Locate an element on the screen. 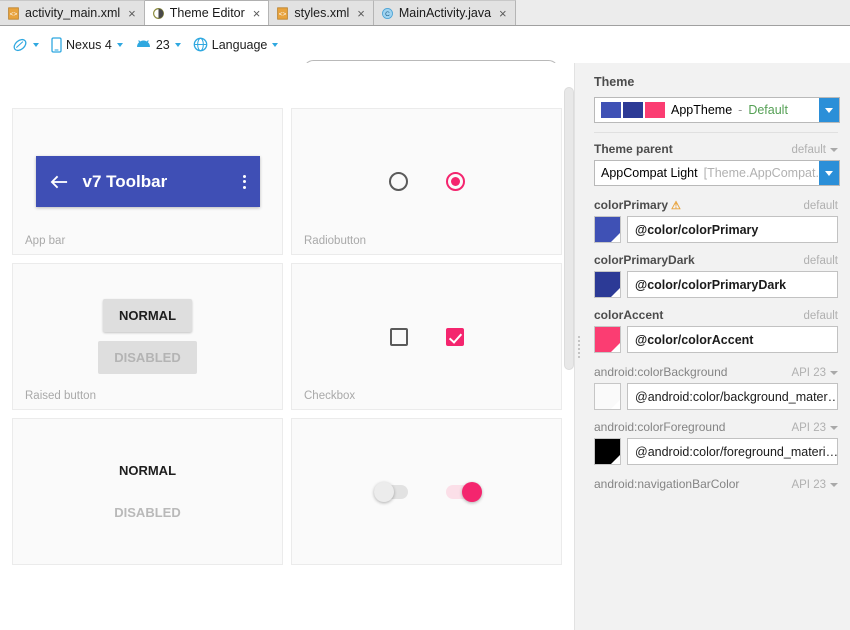 Image resolution: width=850 pixels, height=630 pixels. globe-icon is located at coordinates (200, 44).